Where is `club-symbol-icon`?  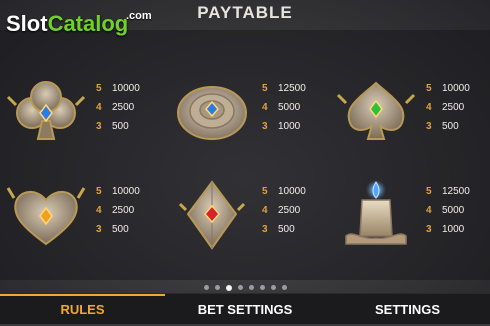
club-symbol-icon is located at coordinates (46, 110).